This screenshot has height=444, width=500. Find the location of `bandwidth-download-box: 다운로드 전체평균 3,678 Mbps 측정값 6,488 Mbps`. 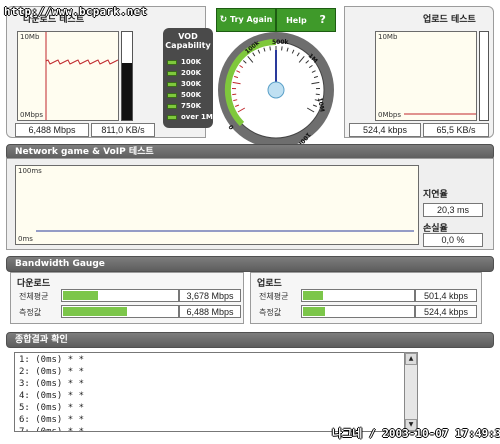

bandwidth-download-box: 다운로드 전체평균 3,678 Mbps 측정값 6,488 Mbps is located at coordinates (127, 298).